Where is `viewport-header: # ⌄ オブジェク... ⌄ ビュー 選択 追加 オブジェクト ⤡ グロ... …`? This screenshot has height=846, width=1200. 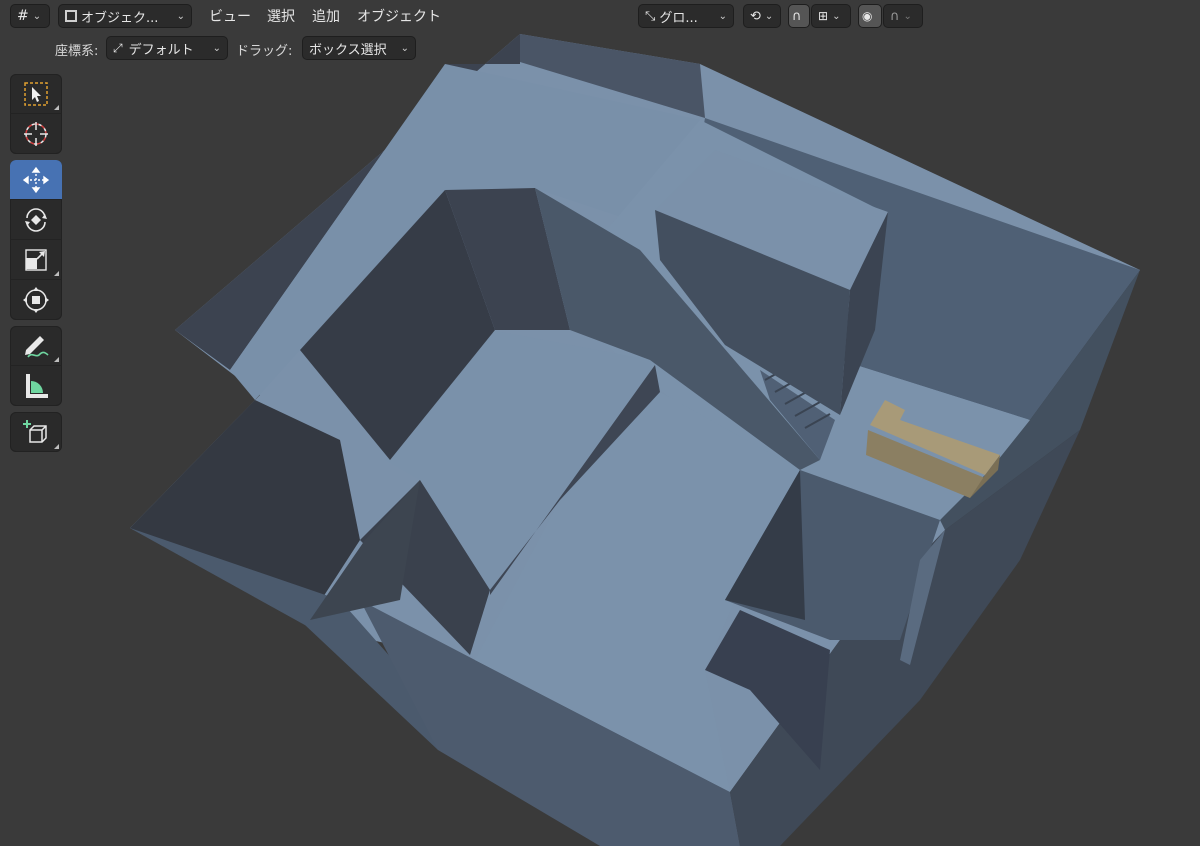
viewport-header: # ⌄ オブジェク... ⌄ ビュー 選択 追加 オブジェクト ⤡ グロ... … is located at coordinates (600, 16).